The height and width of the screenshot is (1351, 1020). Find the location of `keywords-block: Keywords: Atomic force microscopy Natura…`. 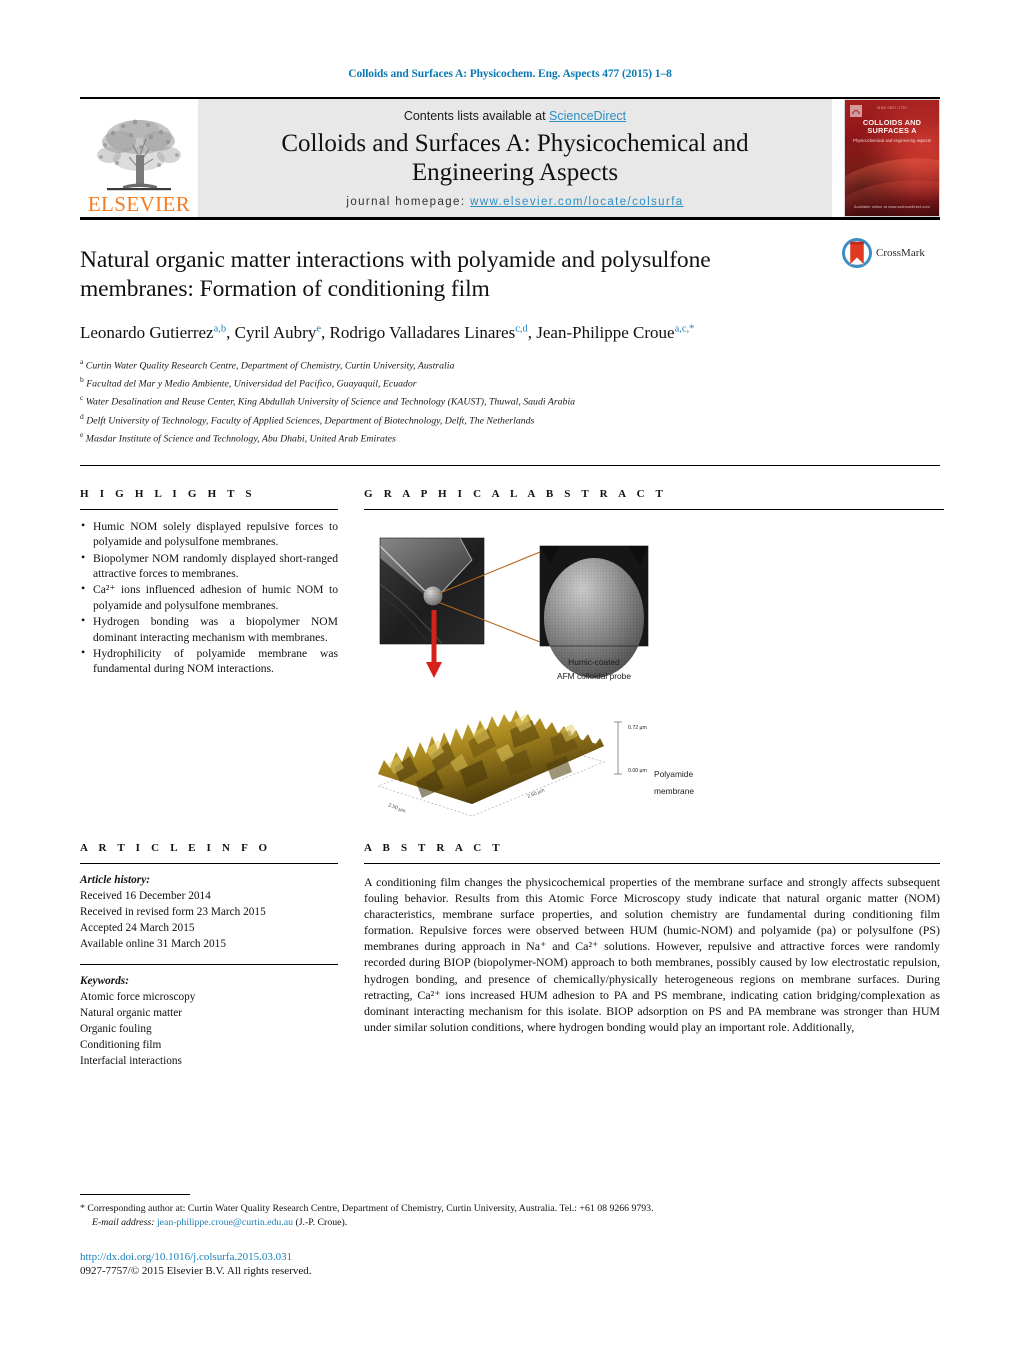

keywords-block: Keywords: Atomic force microscopy Natura… is located at coordinates (209, 1021).